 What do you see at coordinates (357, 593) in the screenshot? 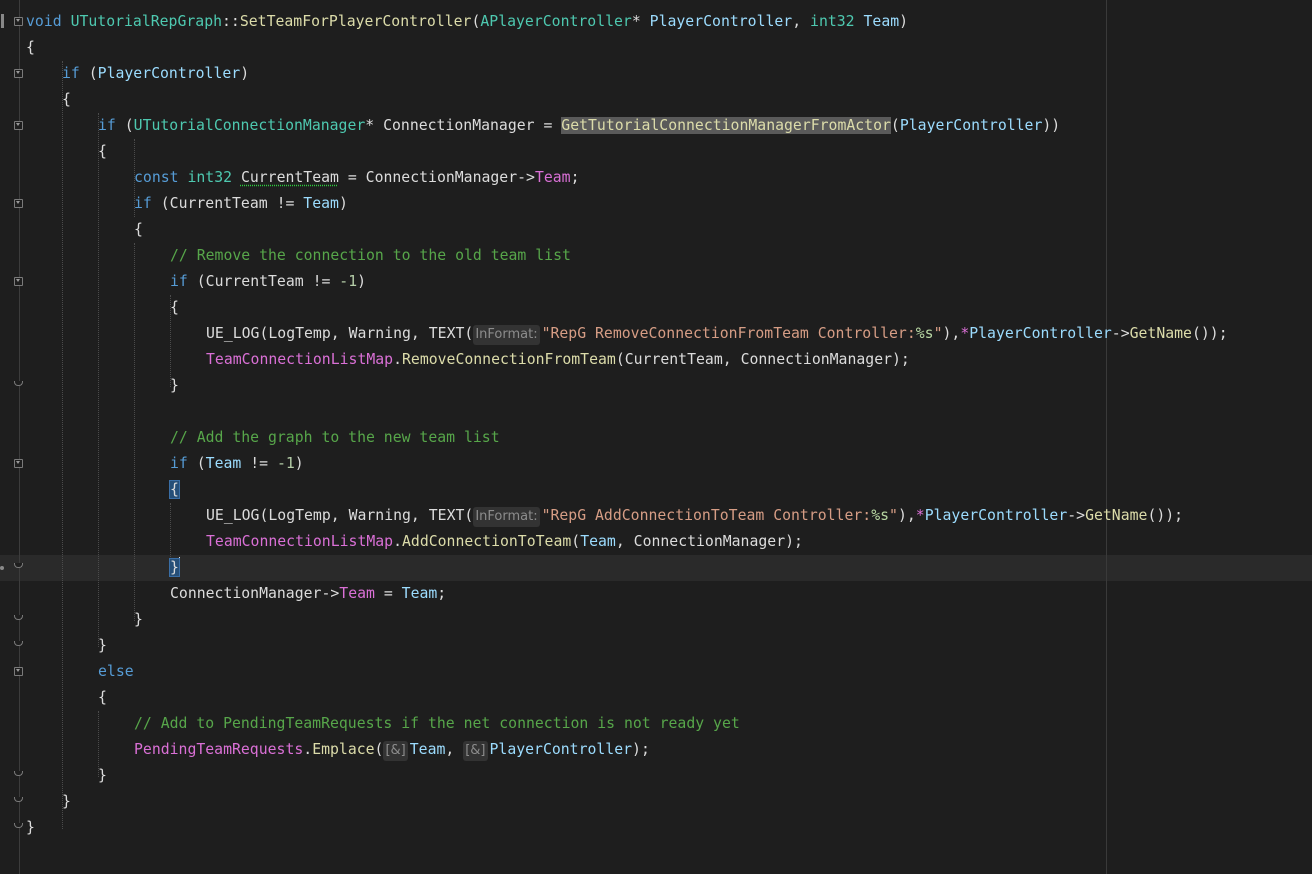
I see `member: Team` at bounding box center [357, 593].